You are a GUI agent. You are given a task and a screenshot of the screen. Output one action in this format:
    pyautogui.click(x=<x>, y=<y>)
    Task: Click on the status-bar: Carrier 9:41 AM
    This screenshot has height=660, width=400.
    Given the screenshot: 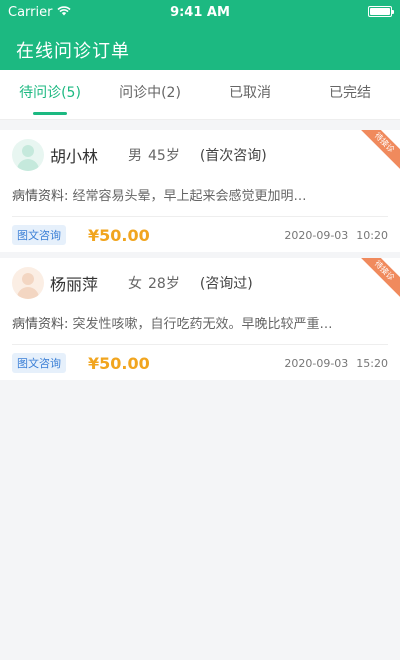 What is the action you would take?
    pyautogui.click(x=200, y=12)
    